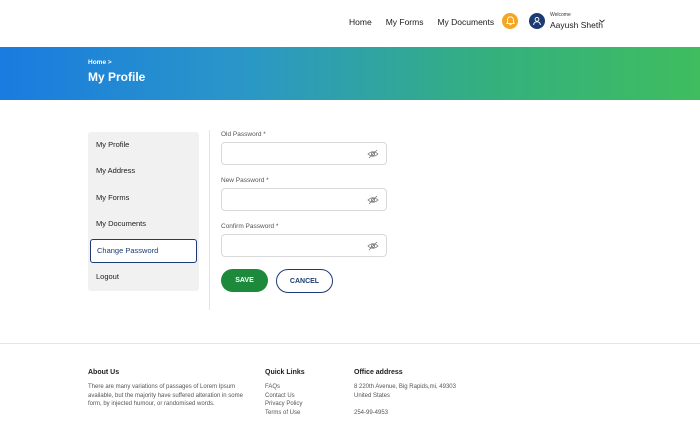  What do you see at coordinates (100, 62) in the screenshot?
I see `breadcrumb: Home >` at bounding box center [100, 62].